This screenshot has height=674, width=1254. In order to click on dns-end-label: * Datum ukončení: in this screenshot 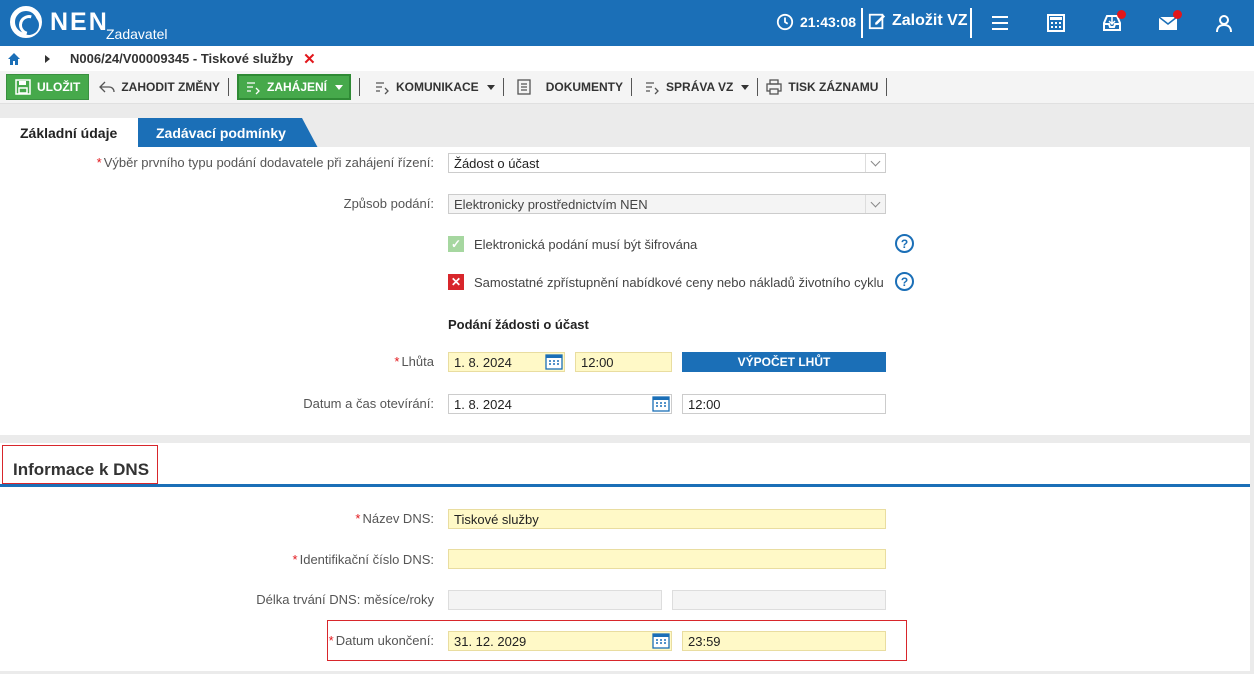, I will do `click(381, 640)`.